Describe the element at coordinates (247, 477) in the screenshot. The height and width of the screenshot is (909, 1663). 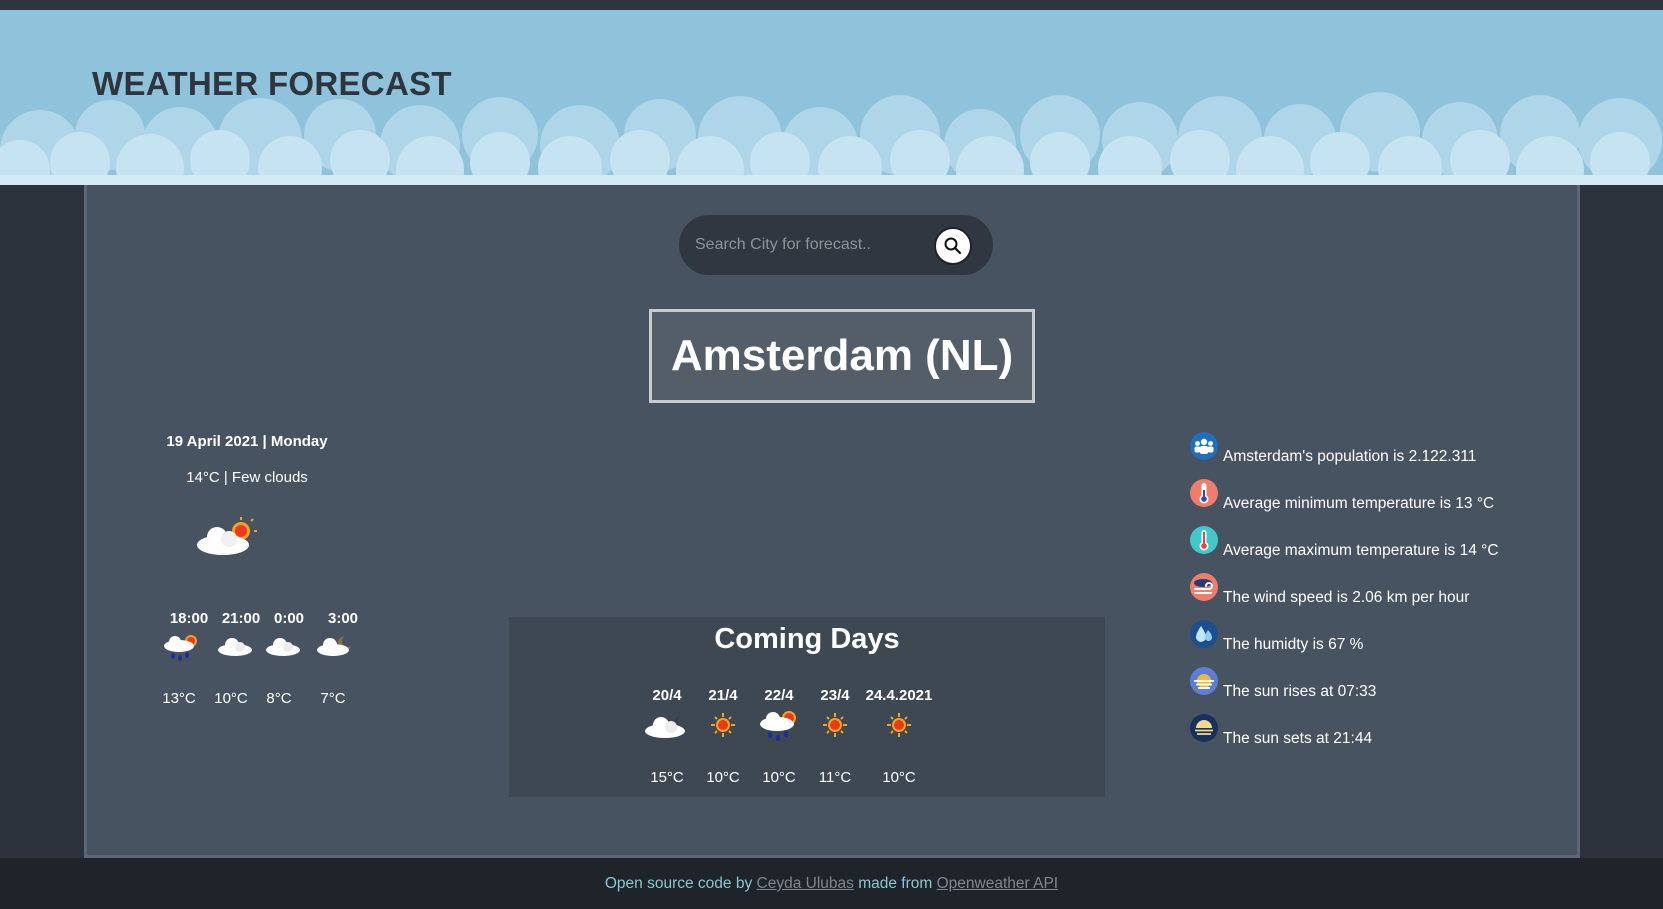
I see `today-description: 14°C | Few clouds` at that location.